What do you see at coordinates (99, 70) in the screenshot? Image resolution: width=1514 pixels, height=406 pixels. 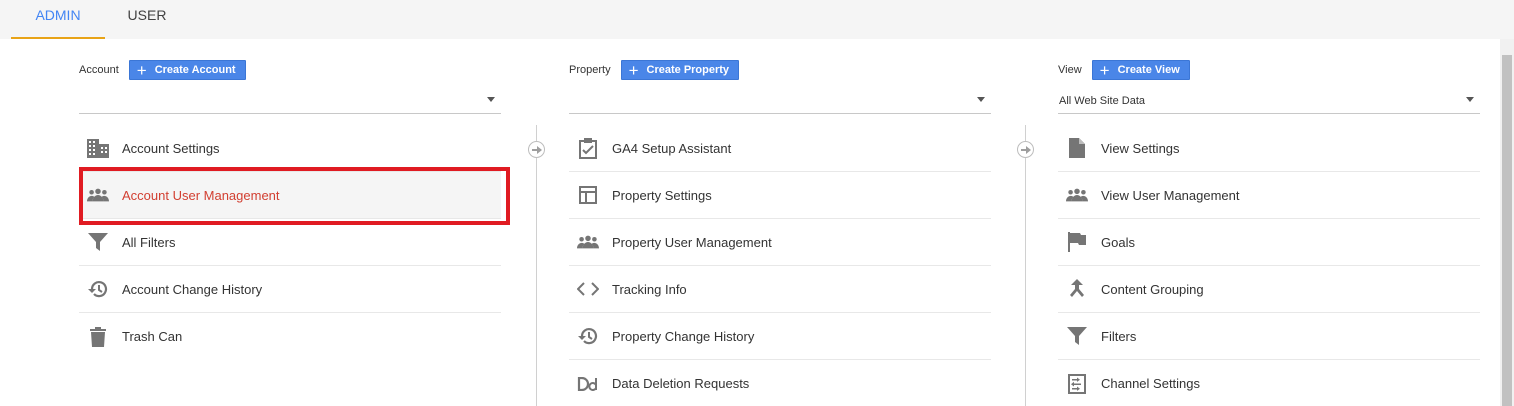 I see `account-label: Account` at bounding box center [99, 70].